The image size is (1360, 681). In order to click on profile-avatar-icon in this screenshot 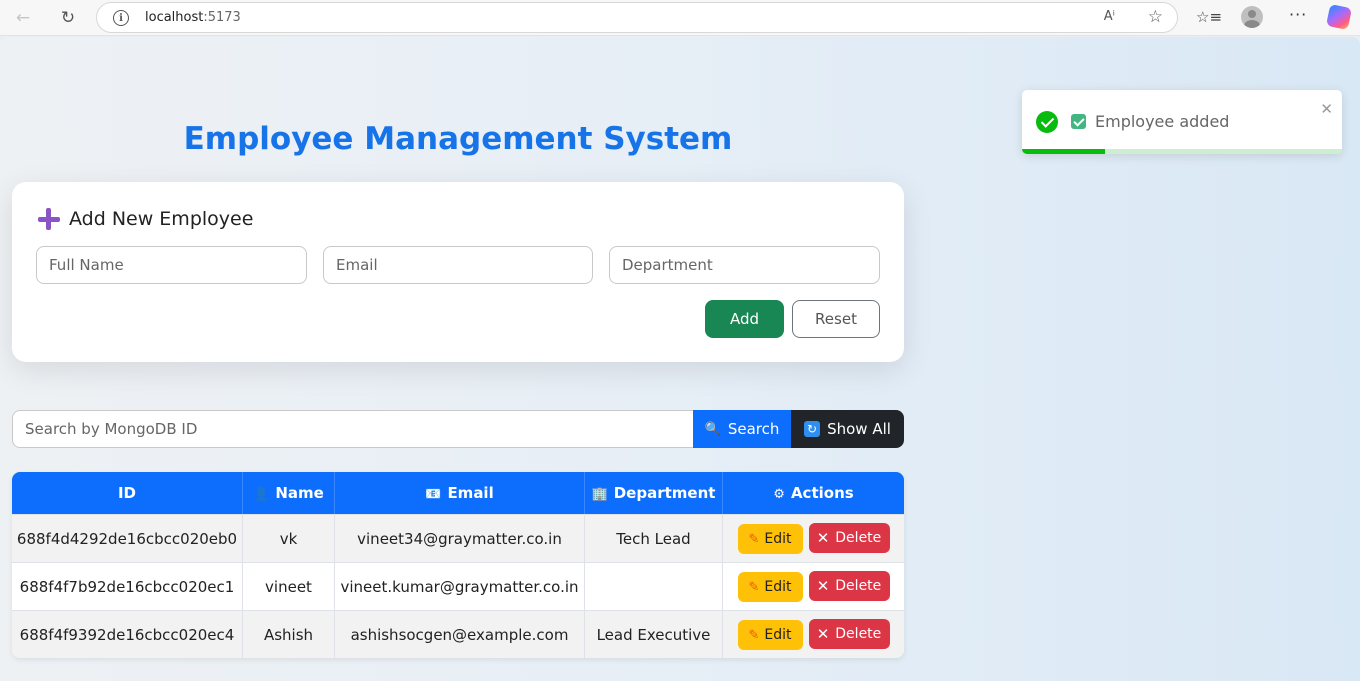, I will do `click(1252, 17)`.